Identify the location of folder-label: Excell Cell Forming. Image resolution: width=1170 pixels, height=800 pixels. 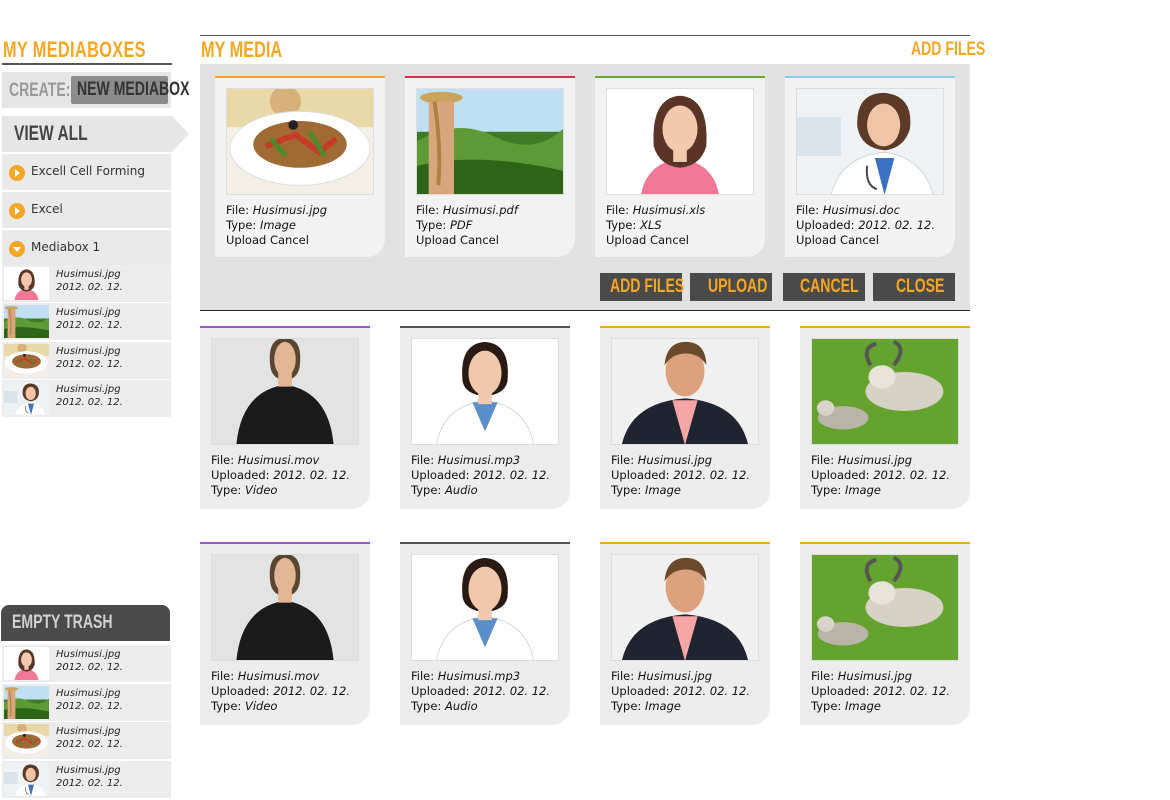
(88, 171).